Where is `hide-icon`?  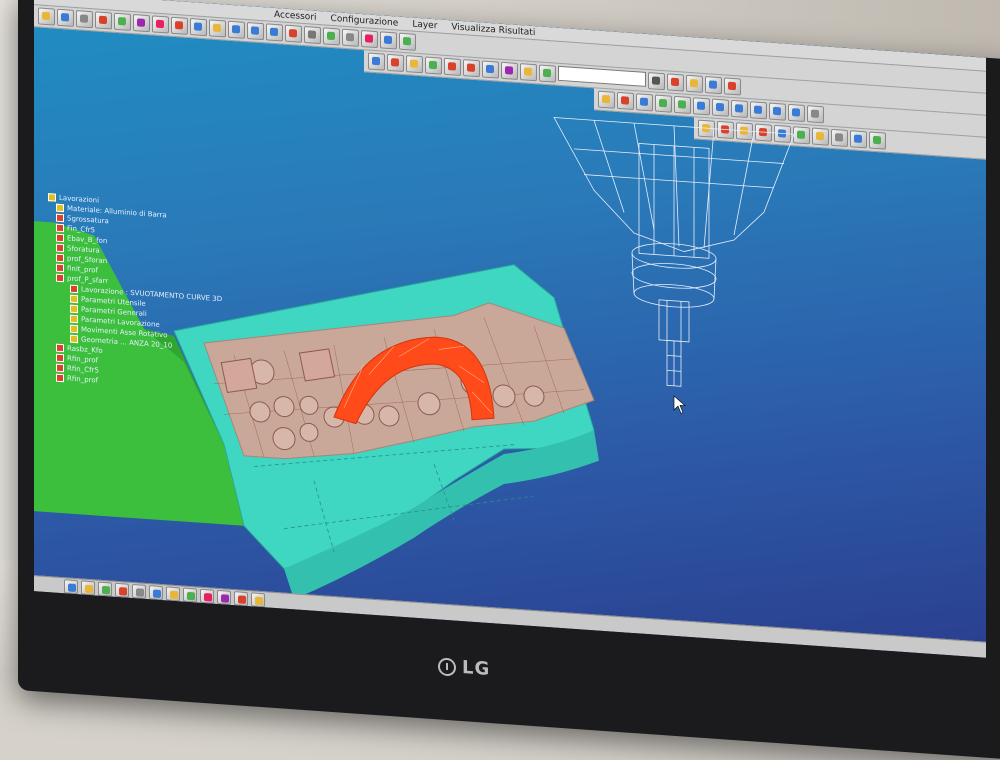
hide-icon is located at coordinates (139, 591).